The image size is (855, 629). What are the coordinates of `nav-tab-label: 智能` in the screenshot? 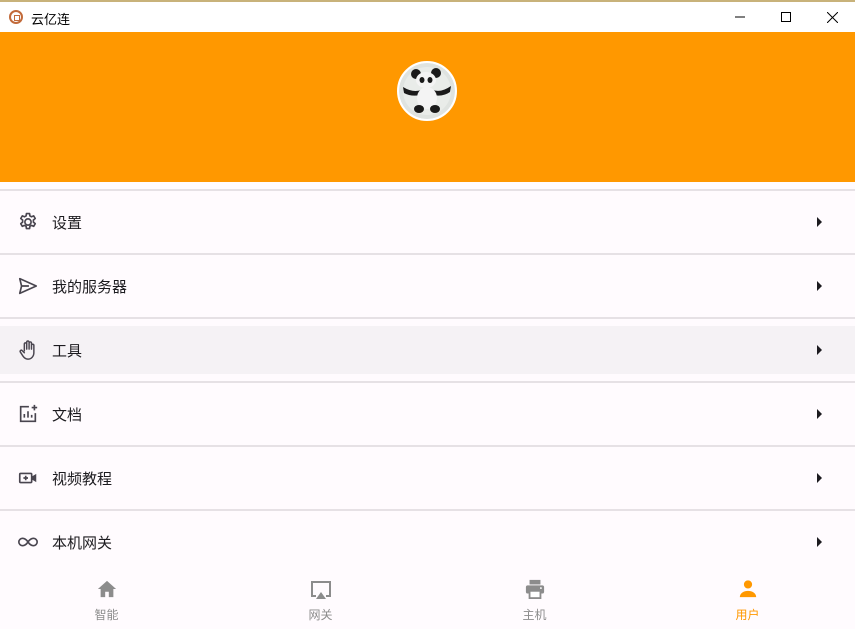 It's located at (106, 615).